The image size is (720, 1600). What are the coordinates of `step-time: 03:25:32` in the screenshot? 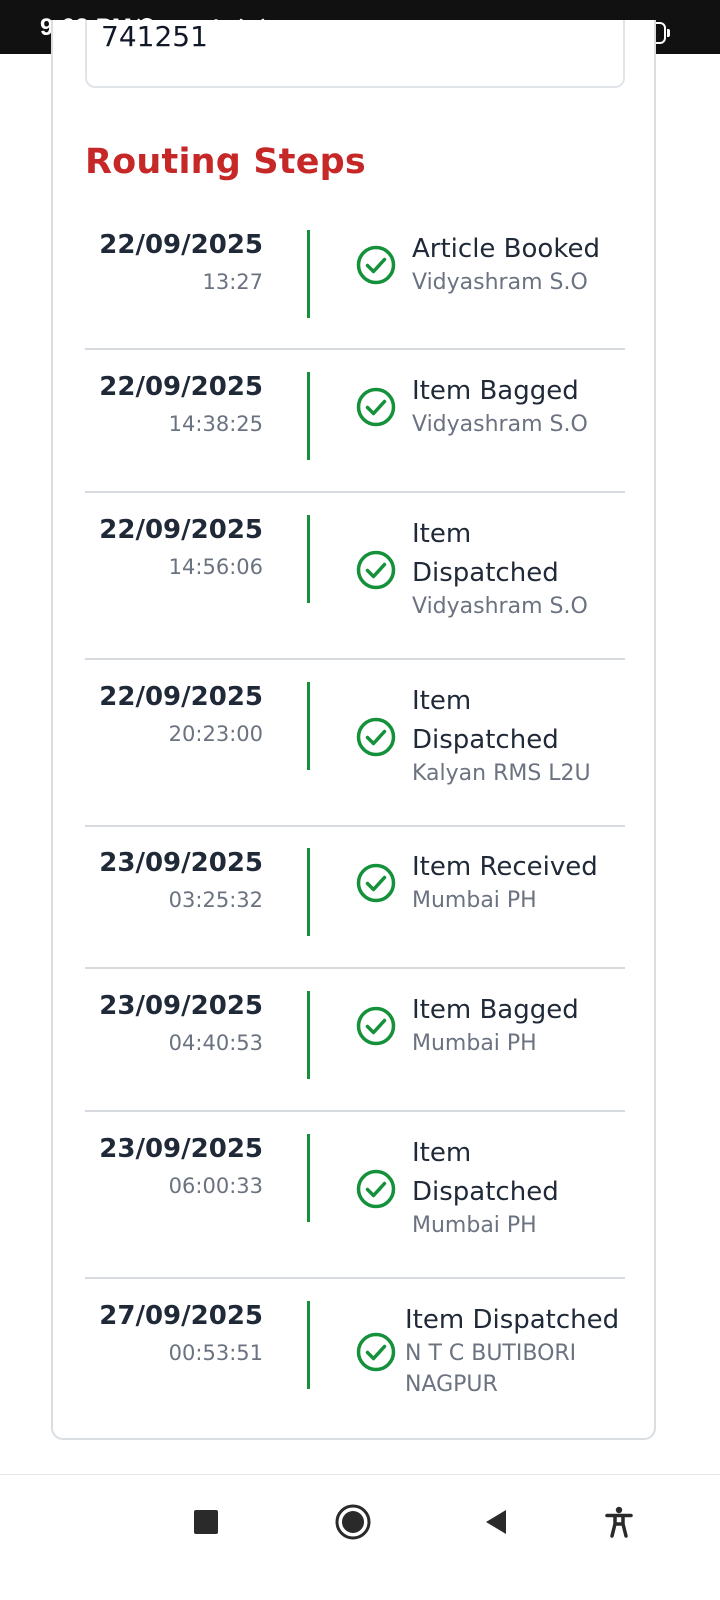 It's located at (215, 900).